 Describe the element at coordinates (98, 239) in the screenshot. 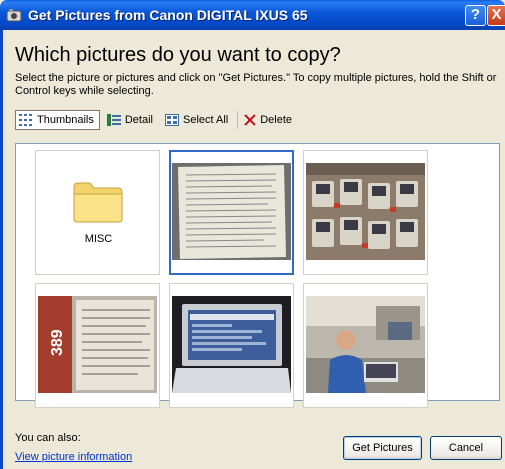

I see `folder-label: MISC` at that location.